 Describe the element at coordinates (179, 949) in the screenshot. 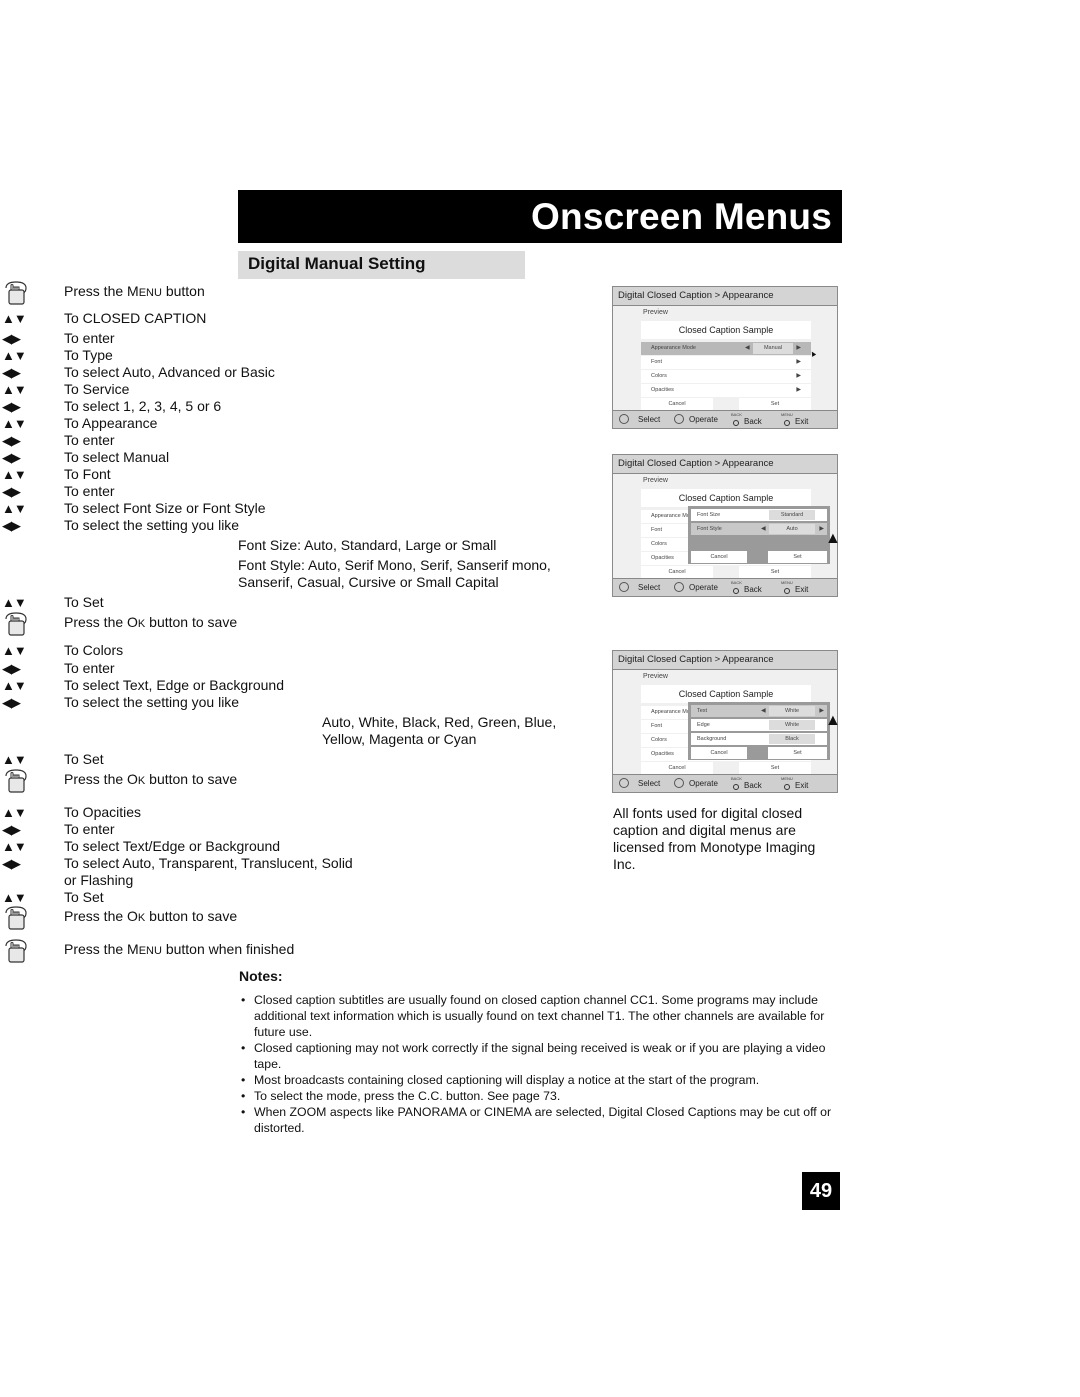

I see `step-text: Press the MENU button when finished` at that location.